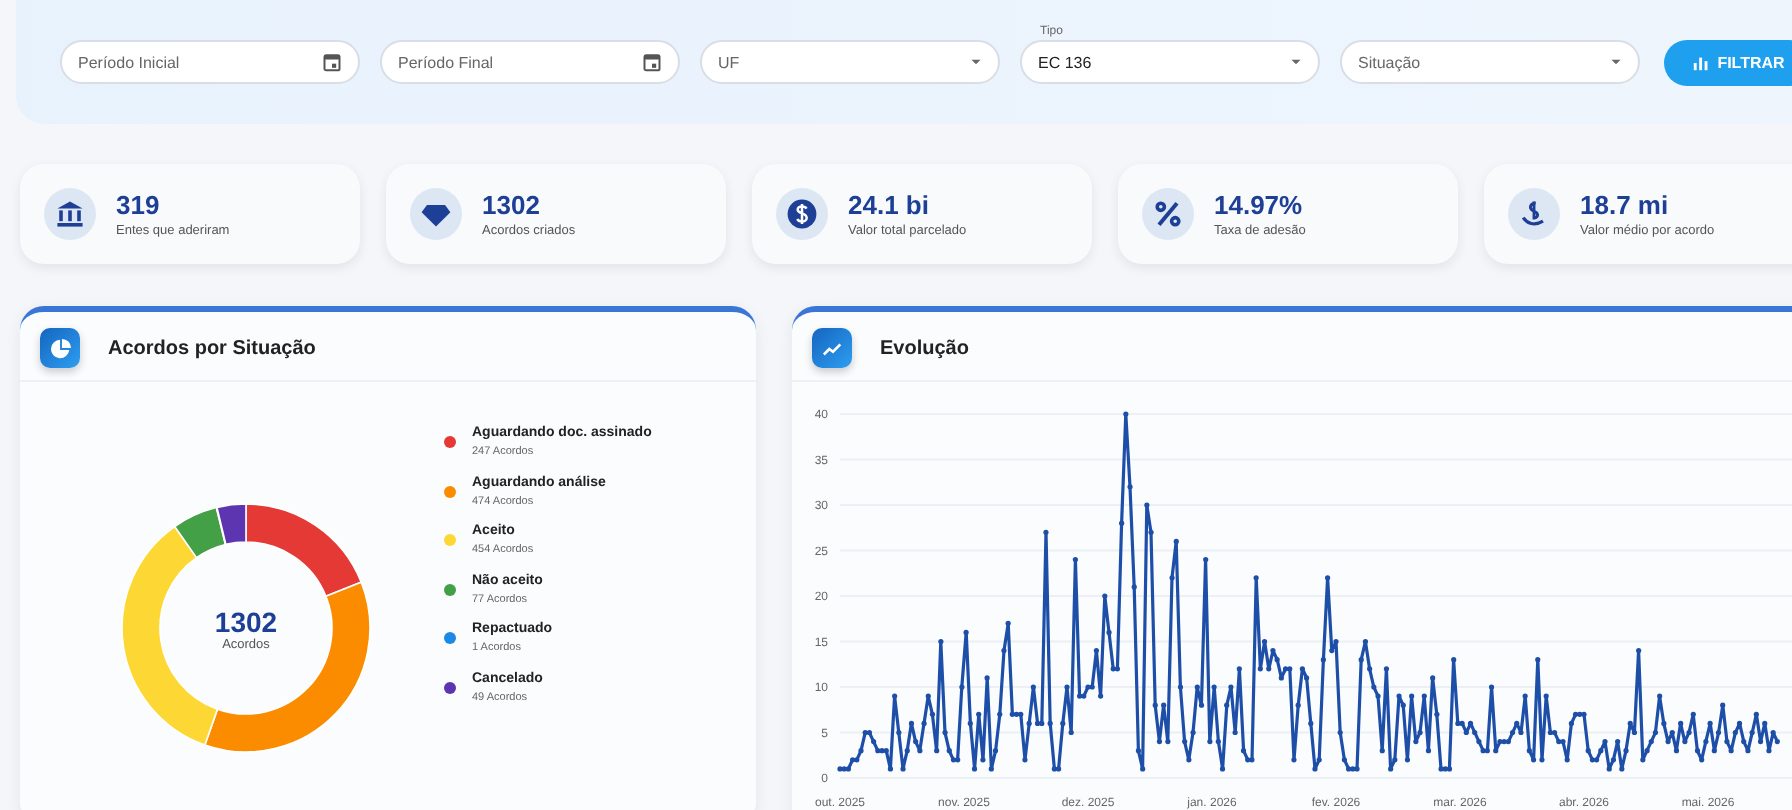 This screenshot has width=1792, height=810. What do you see at coordinates (1259, 205) in the screenshot?
I see `kpi-value: 14.97%` at bounding box center [1259, 205].